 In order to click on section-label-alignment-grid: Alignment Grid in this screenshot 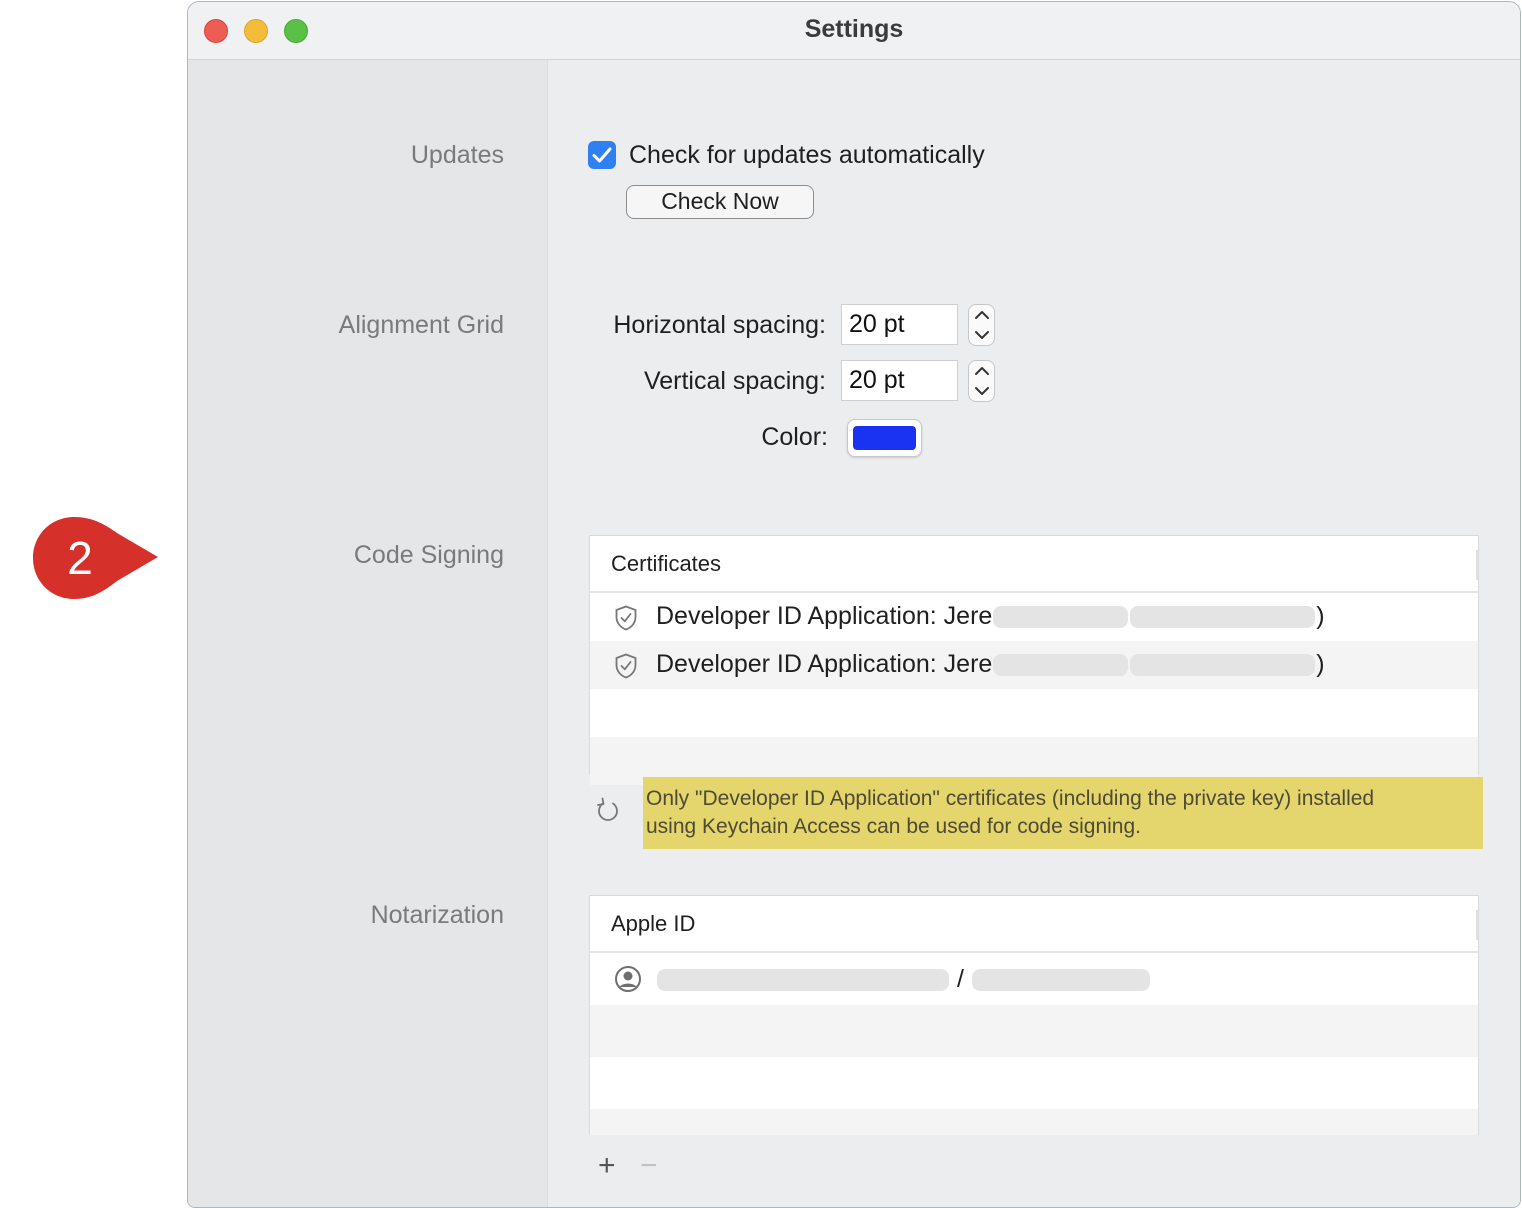, I will do `click(421, 325)`.